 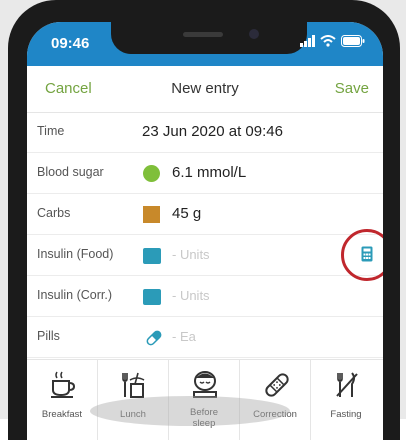 What do you see at coordinates (151, 173) in the screenshot?
I see `green-circle-icon` at bounding box center [151, 173].